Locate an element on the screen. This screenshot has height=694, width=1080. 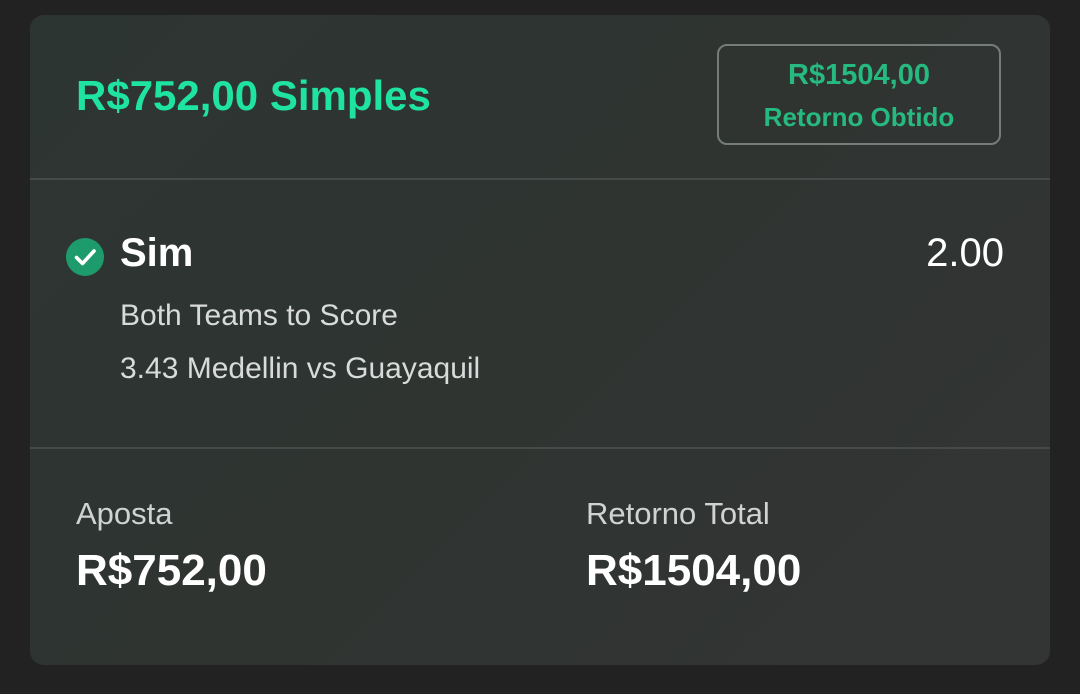
total-return-value: R$1504,00 is located at coordinates (694, 570).